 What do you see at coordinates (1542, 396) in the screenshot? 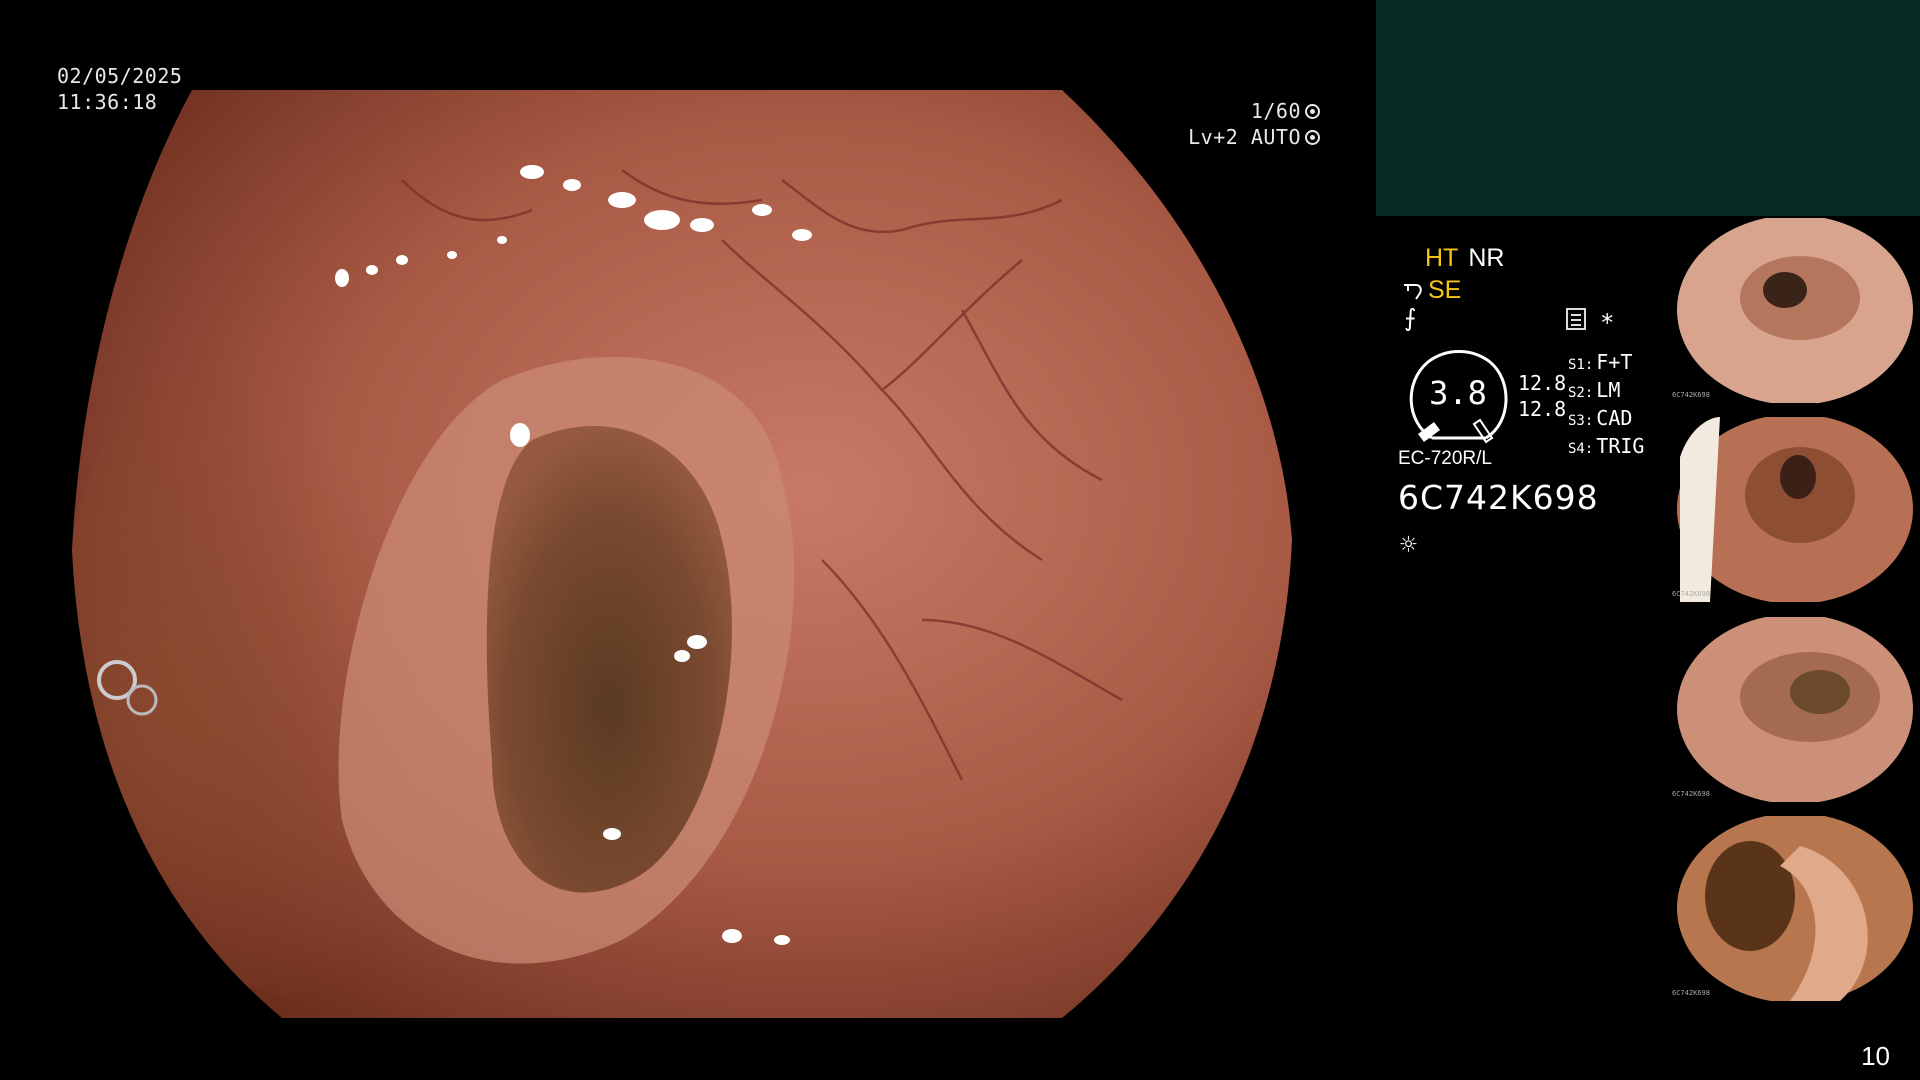
I see `gain-values: 12.8 12.8` at bounding box center [1542, 396].